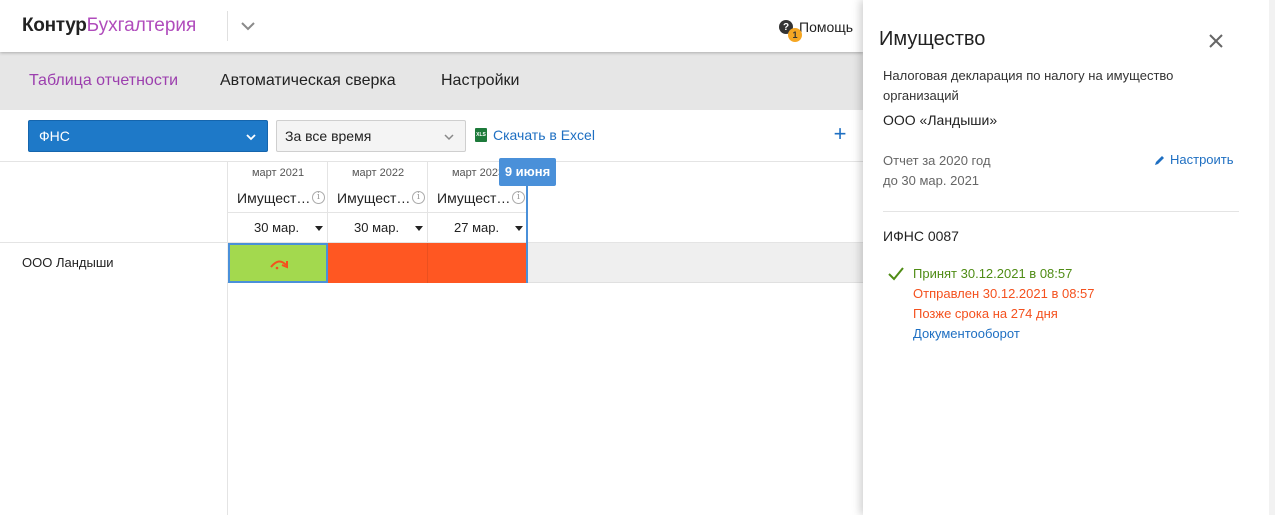 The width and height of the screenshot is (1275, 515). Describe the element at coordinates (527, 172) in the screenshot. I see `today-marker: 9 июня` at that location.